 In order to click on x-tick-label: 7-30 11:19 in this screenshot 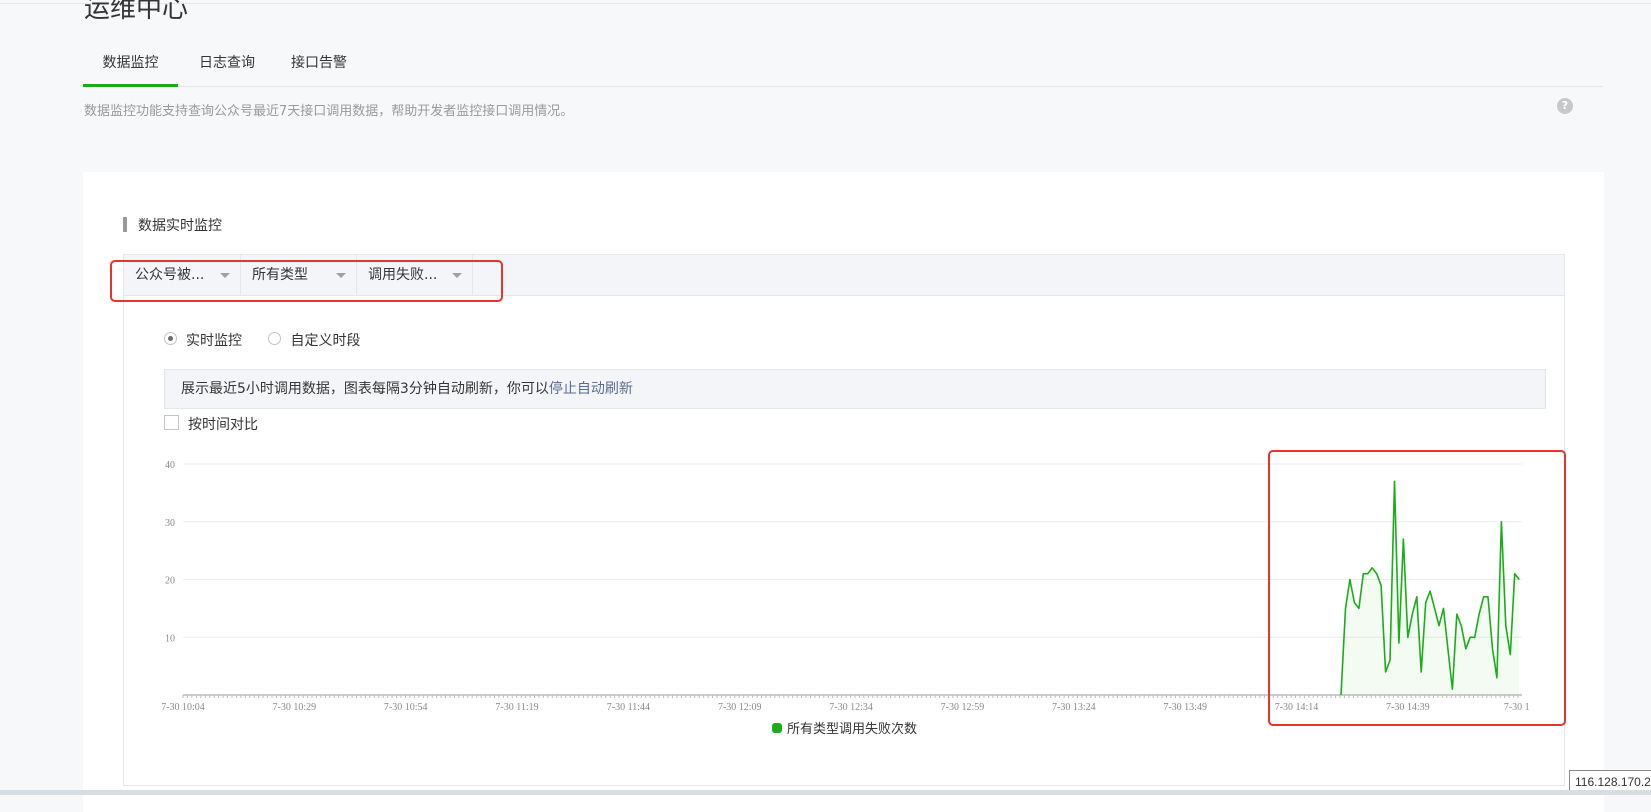, I will do `click(516, 707)`.